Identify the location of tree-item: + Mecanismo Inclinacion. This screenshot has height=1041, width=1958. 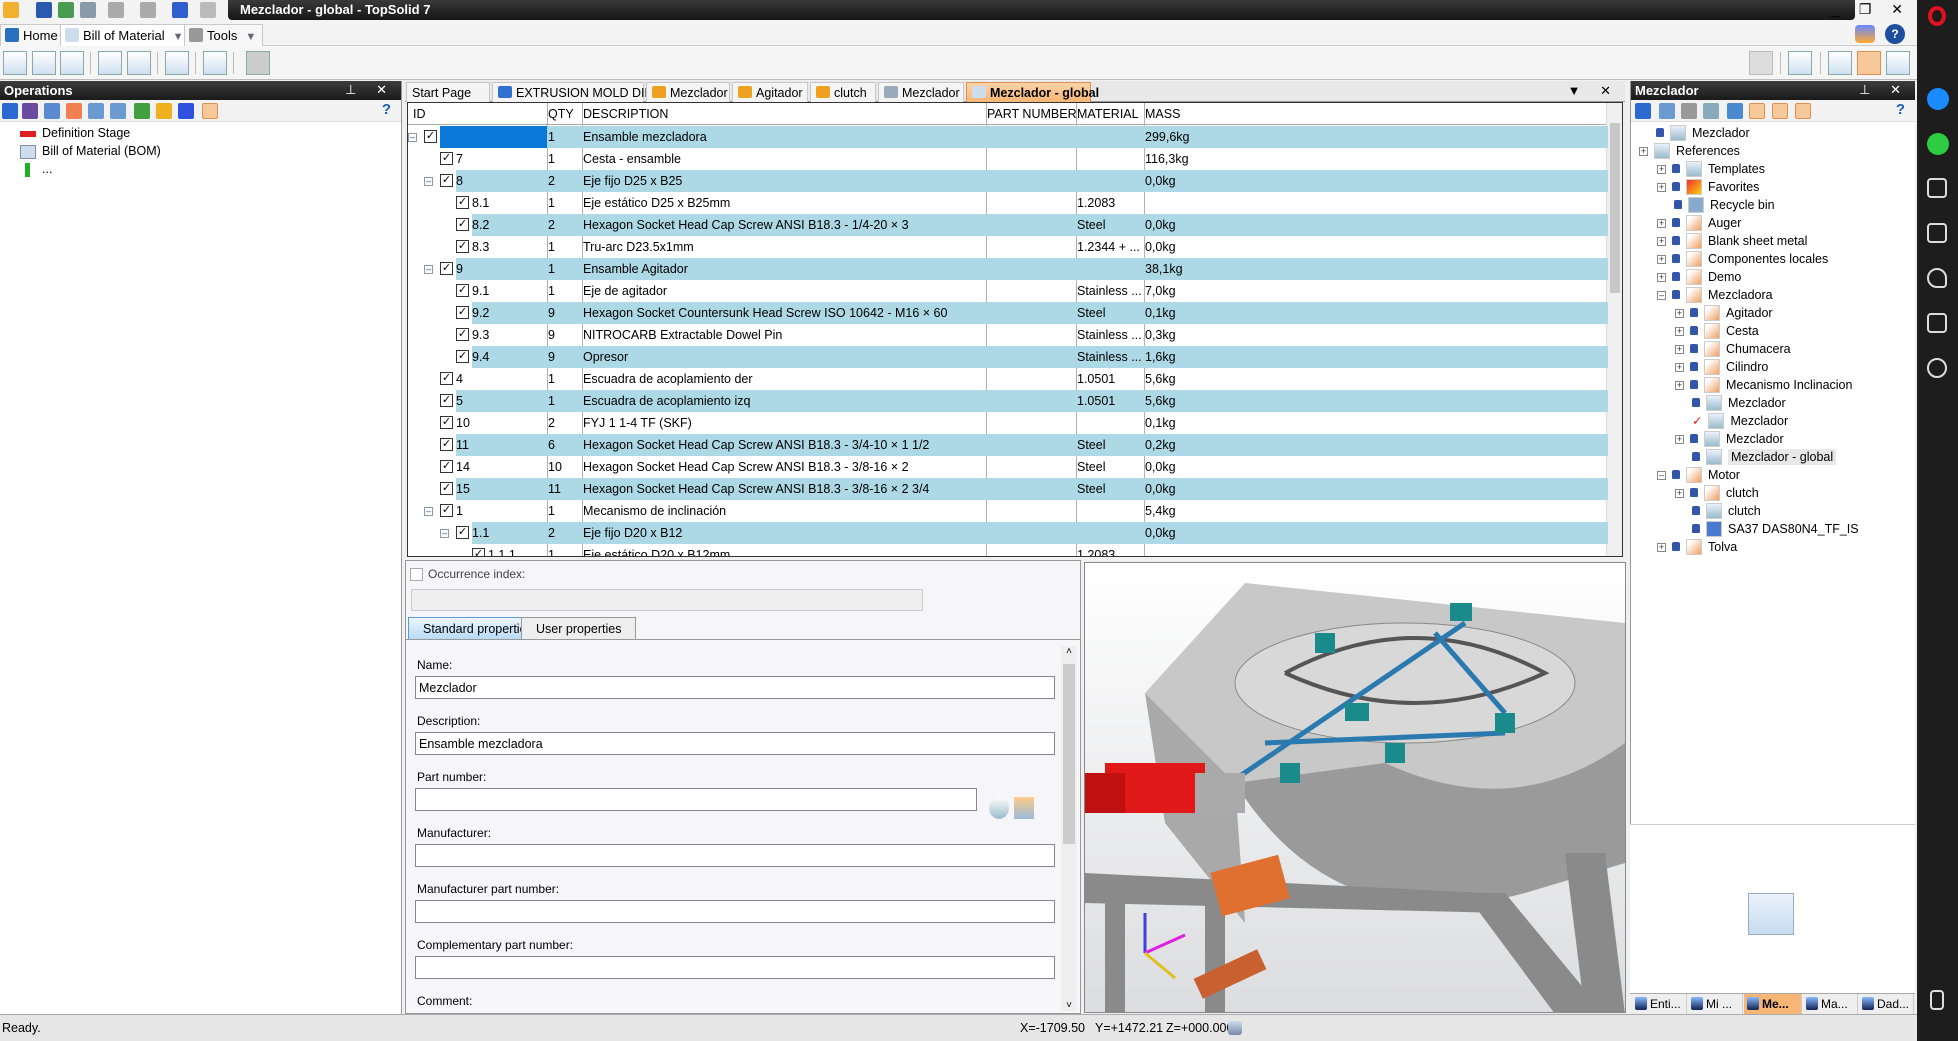
(1763, 386).